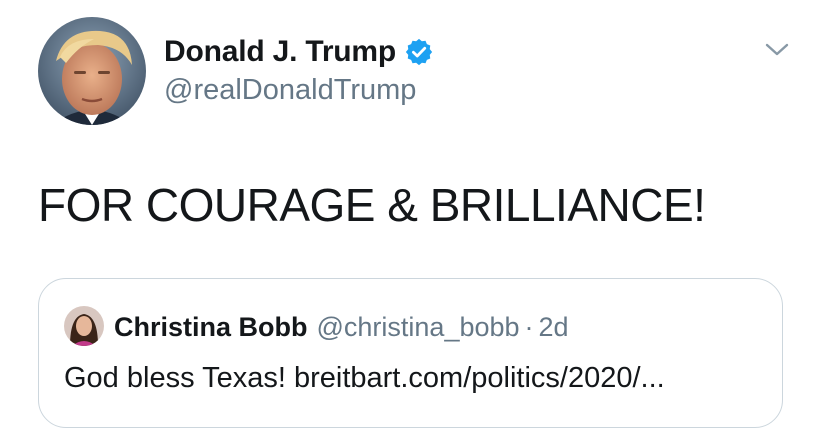 The width and height of the screenshot is (816, 428). What do you see at coordinates (290, 90) in the screenshot?
I see `author-handle: @realDonaldTrump` at bounding box center [290, 90].